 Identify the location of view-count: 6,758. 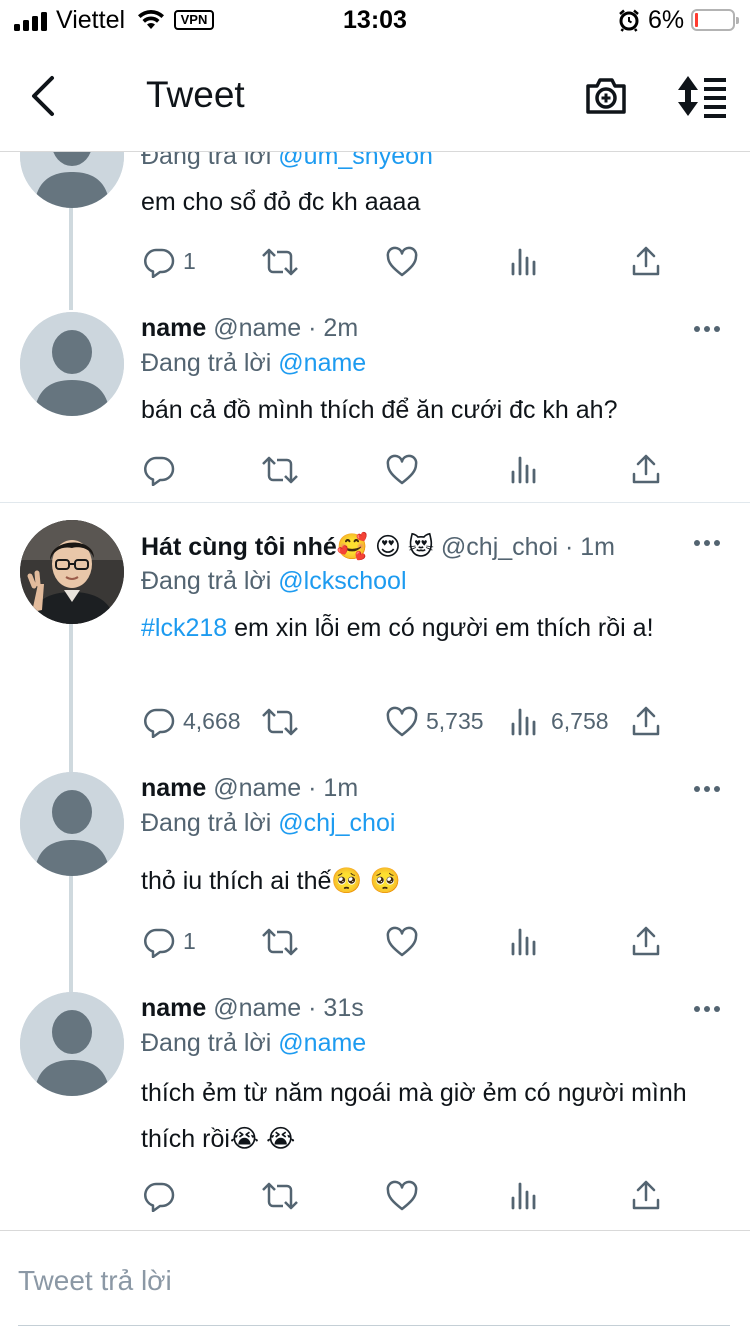
(580, 721).